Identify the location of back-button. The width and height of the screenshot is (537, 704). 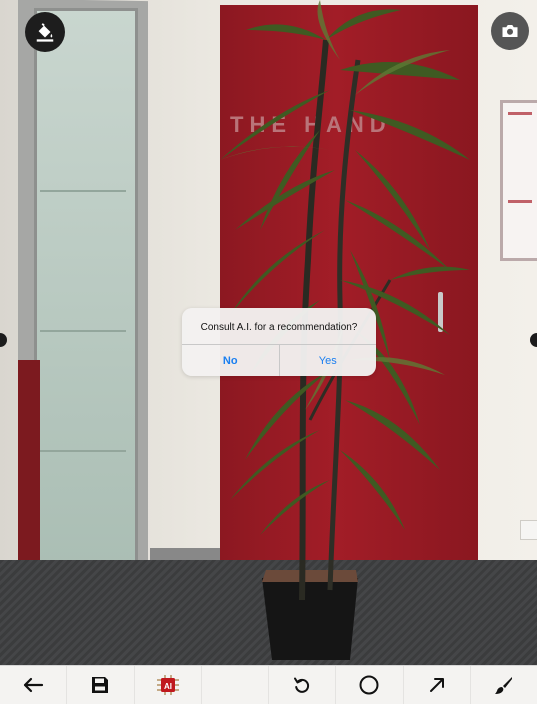
(34, 685).